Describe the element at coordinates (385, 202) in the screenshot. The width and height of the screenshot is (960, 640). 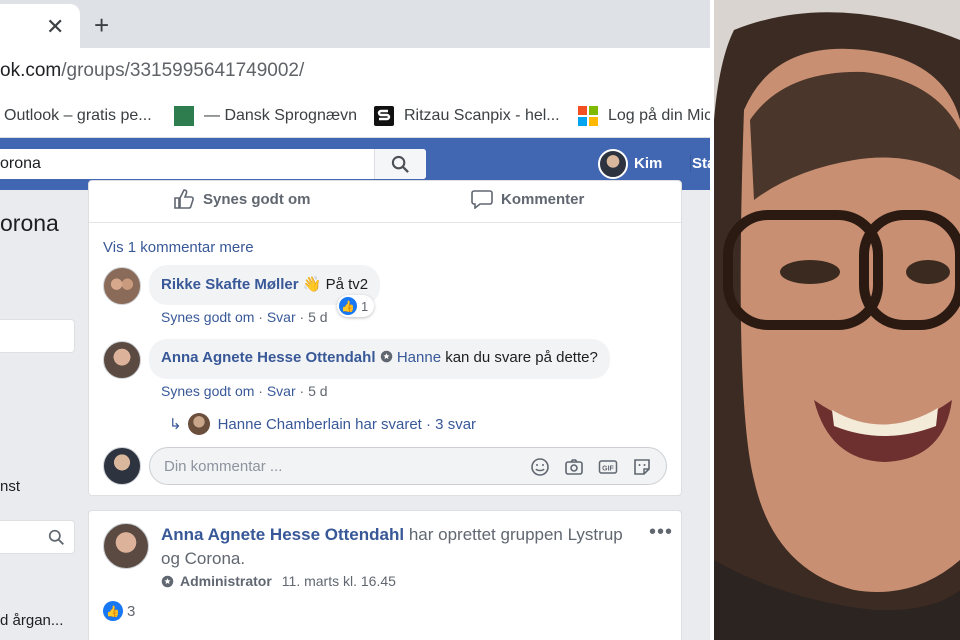
I see `post-actions: Synes godt om Kommenter` at that location.